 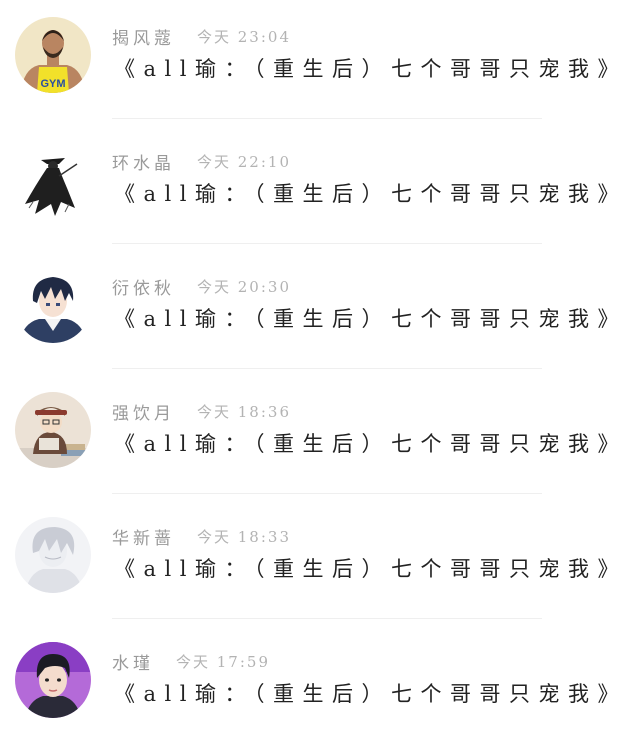 I want to click on comment-username: 揭风蔻, so click(x=143, y=36).